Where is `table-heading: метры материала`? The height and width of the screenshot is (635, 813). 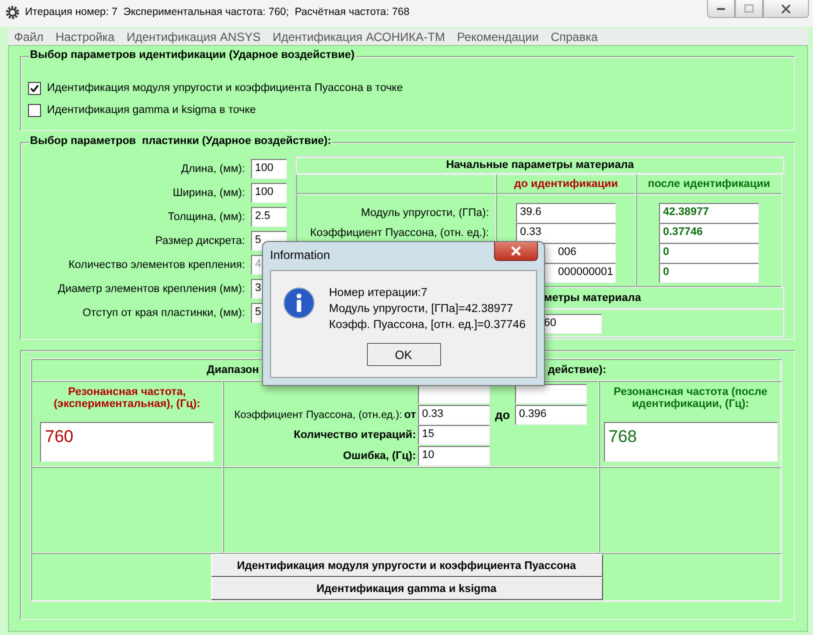
table-heading: метры материала is located at coordinates (592, 298).